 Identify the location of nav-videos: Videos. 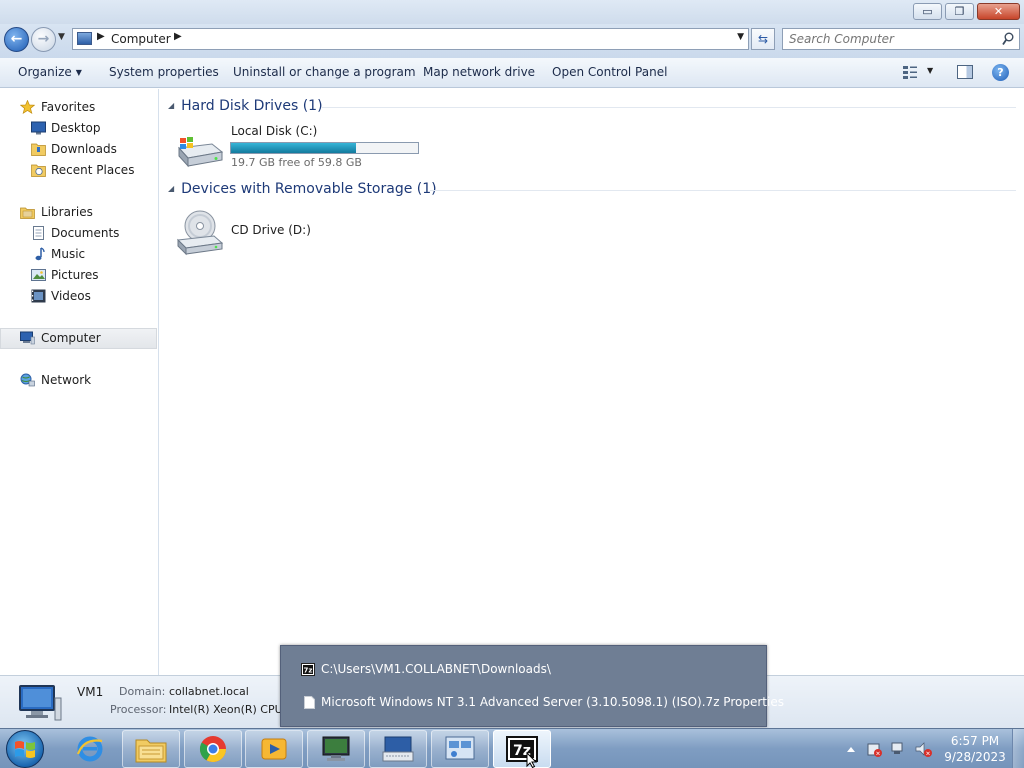
(78, 296).